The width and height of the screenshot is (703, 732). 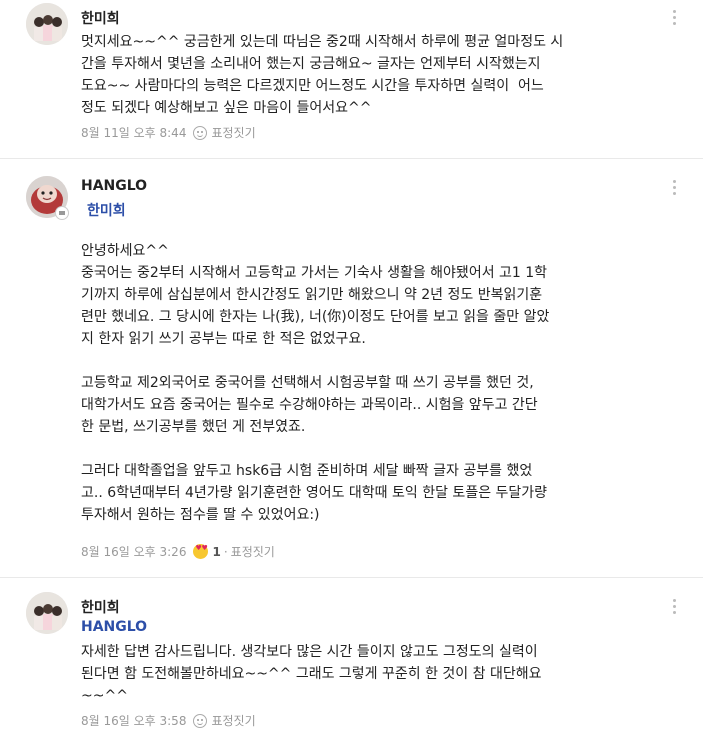 I want to click on comment-date: 8월 11일 오후 8:44, so click(x=133, y=132).